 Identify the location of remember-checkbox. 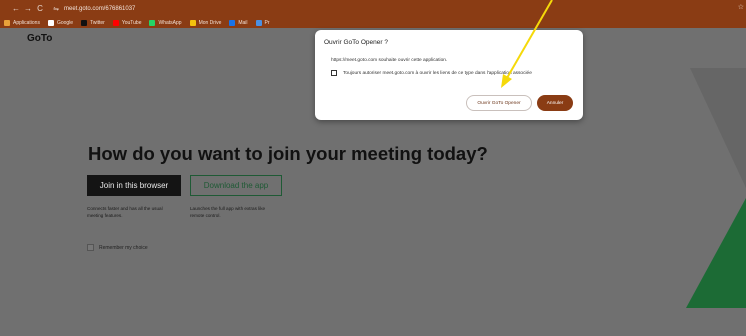
(90, 247).